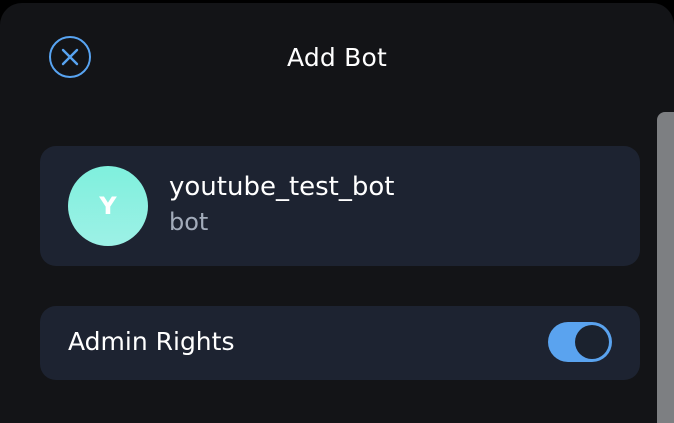 The height and width of the screenshot is (423, 674). Describe the element at coordinates (108, 206) in the screenshot. I see `avatar: Y` at that location.